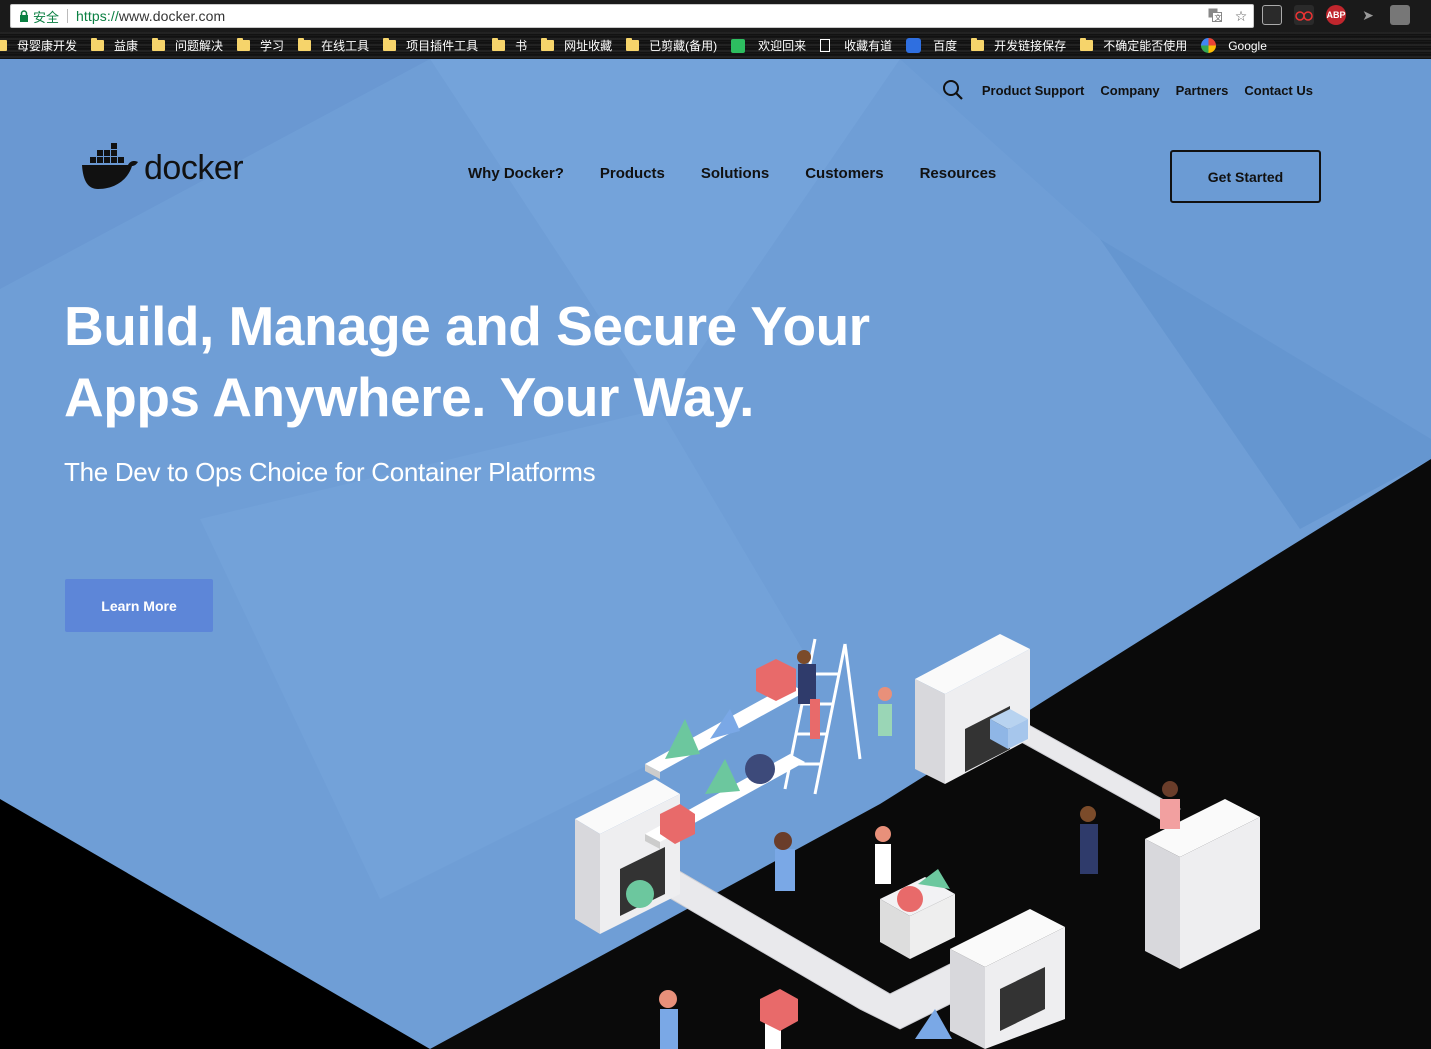 Image resolution: width=1431 pixels, height=1049 pixels. Describe the element at coordinates (1304, 15) in the screenshot. I see `spy-extension-icon` at that location.